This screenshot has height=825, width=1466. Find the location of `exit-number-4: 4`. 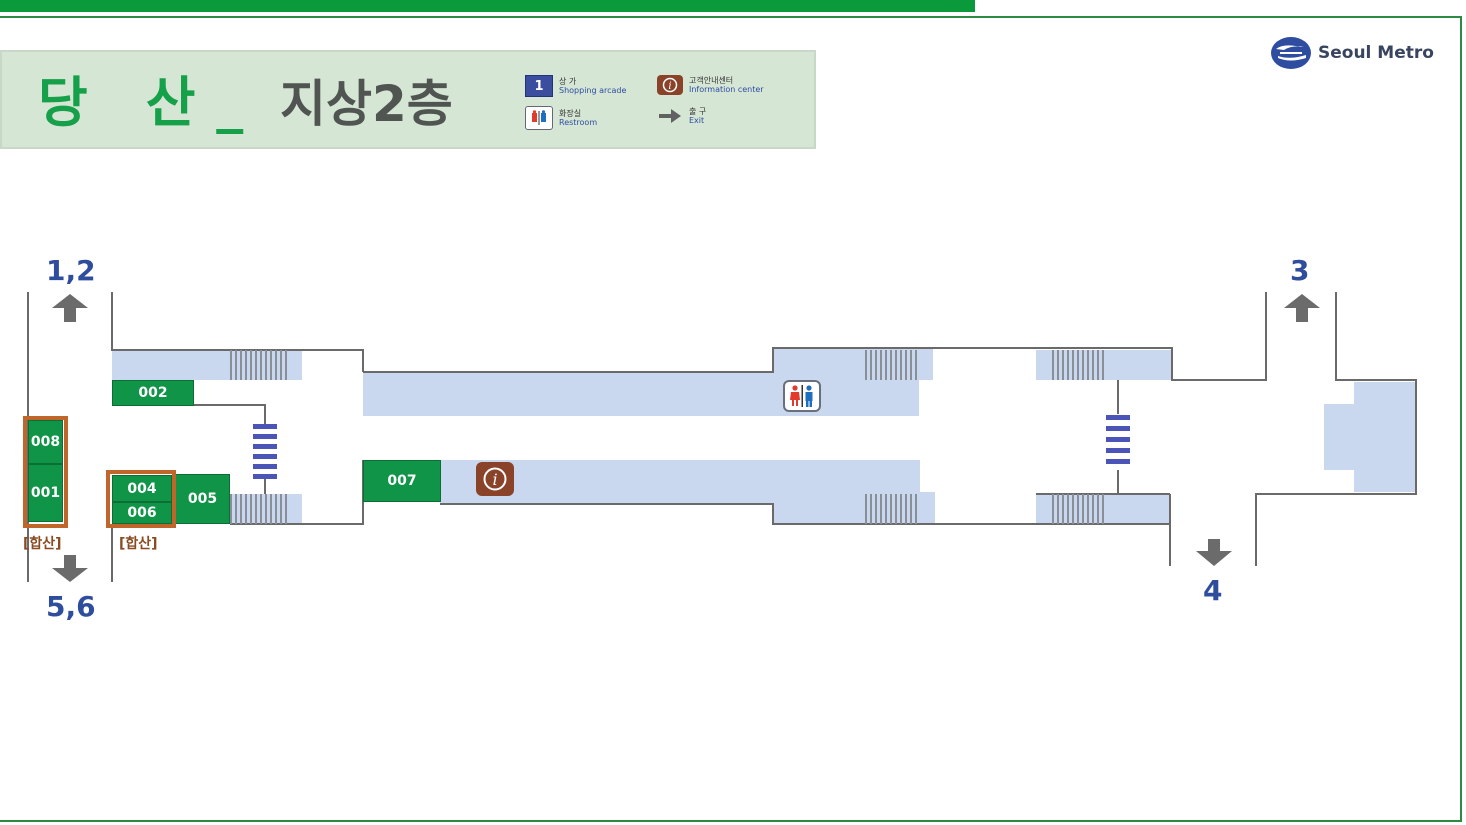

exit-number-4: 4 is located at coordinates (1213, 590).